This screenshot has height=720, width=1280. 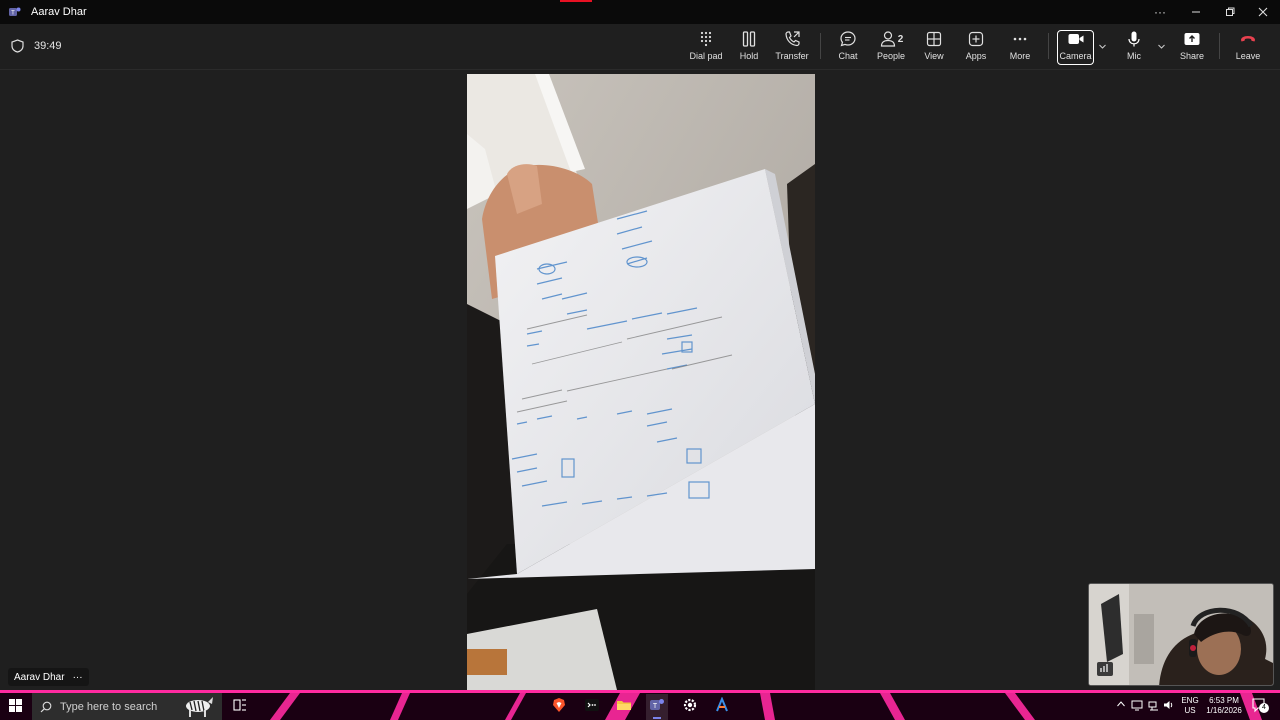 What do you see at coordinates (1020, 39) in the screenshot?
I see `more-dots-icon` at bounding box center [1020, 39].